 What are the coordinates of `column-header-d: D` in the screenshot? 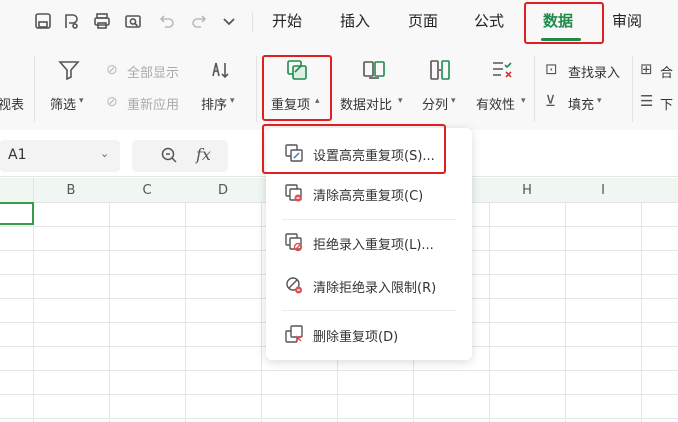 It's located at (223, 190).